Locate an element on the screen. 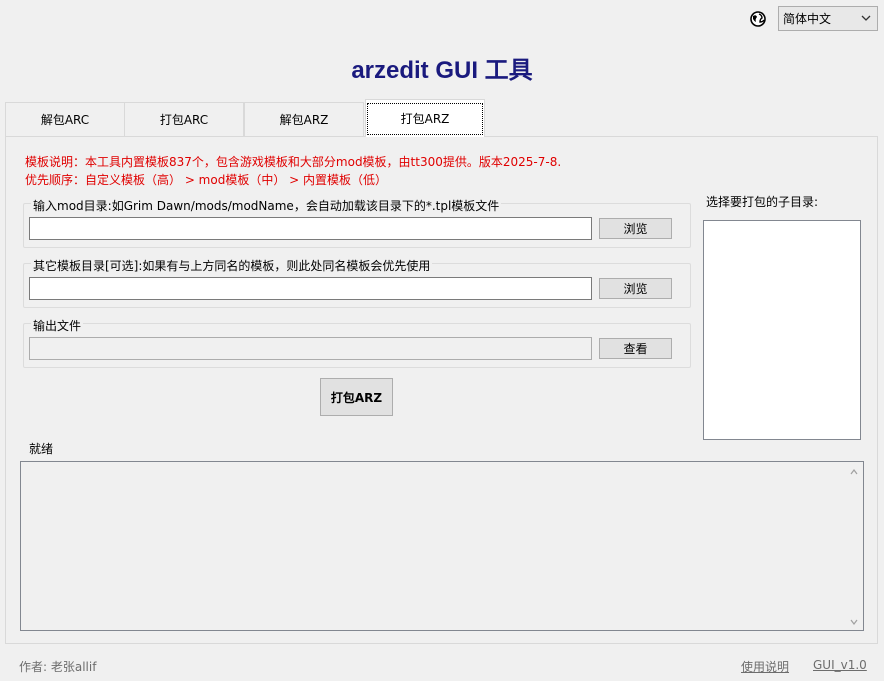 The image size is (884, 681). output-file-label: 输出文件 is located at coordinates (57, 325).